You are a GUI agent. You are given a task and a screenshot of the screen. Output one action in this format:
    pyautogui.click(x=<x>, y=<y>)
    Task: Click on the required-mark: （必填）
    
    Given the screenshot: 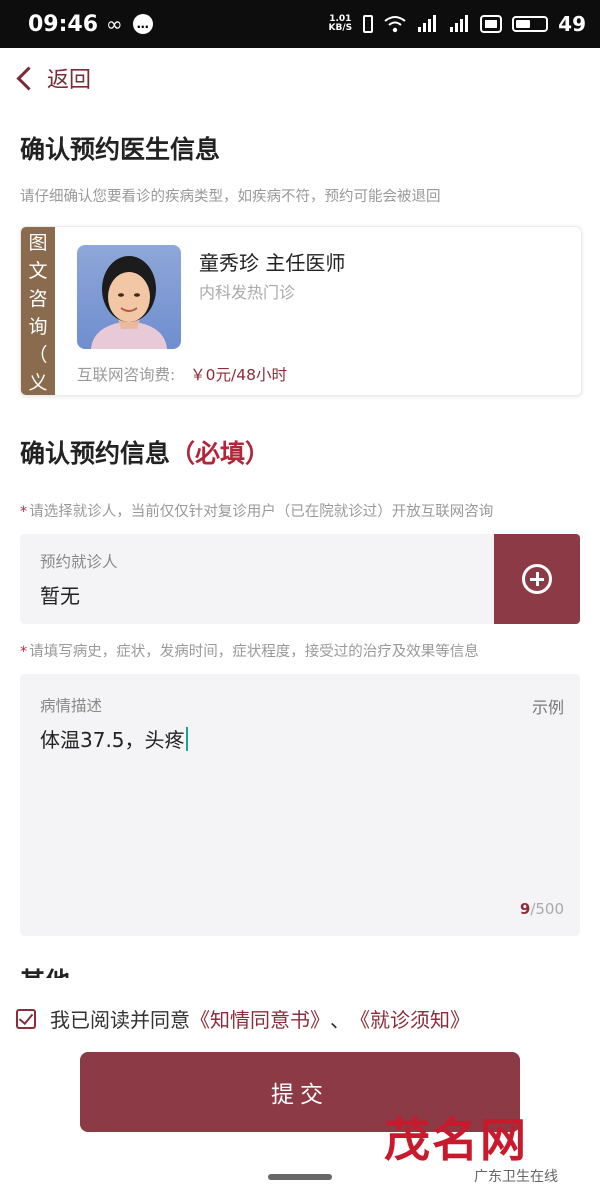 What is the action you would take?
    pyautogui.click(x=220, y=453)
    